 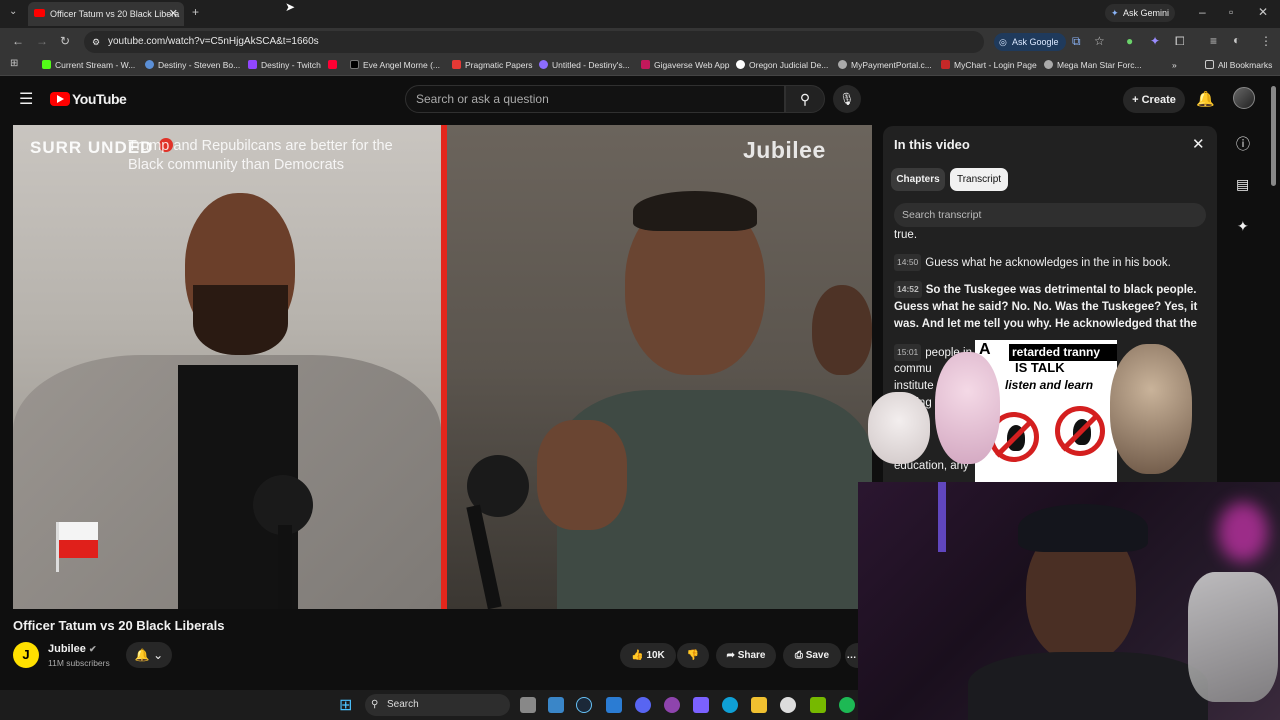 I want to click on pink-cat-sticker, so click(x=967, y=408).